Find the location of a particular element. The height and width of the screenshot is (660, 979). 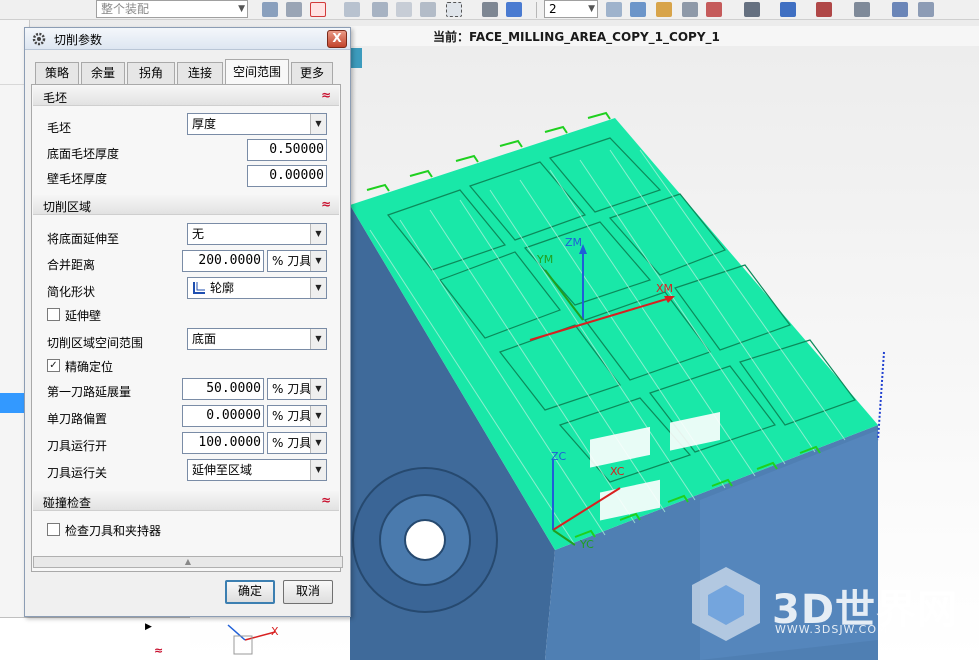

tab-strategy: 策略 is located at coordinates (57, 73).